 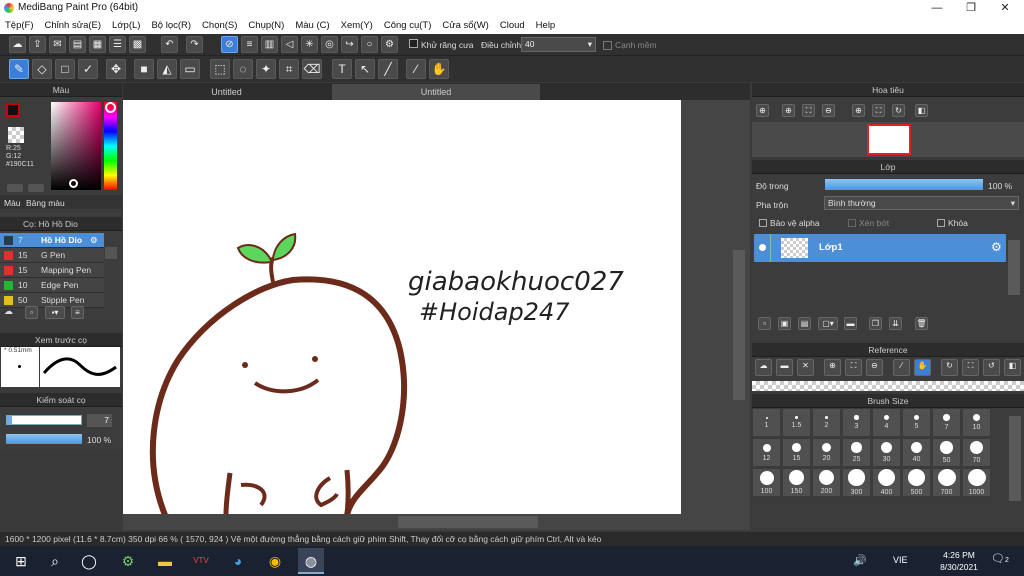 I want to click on hue-handle, so click(x=110, y=107).